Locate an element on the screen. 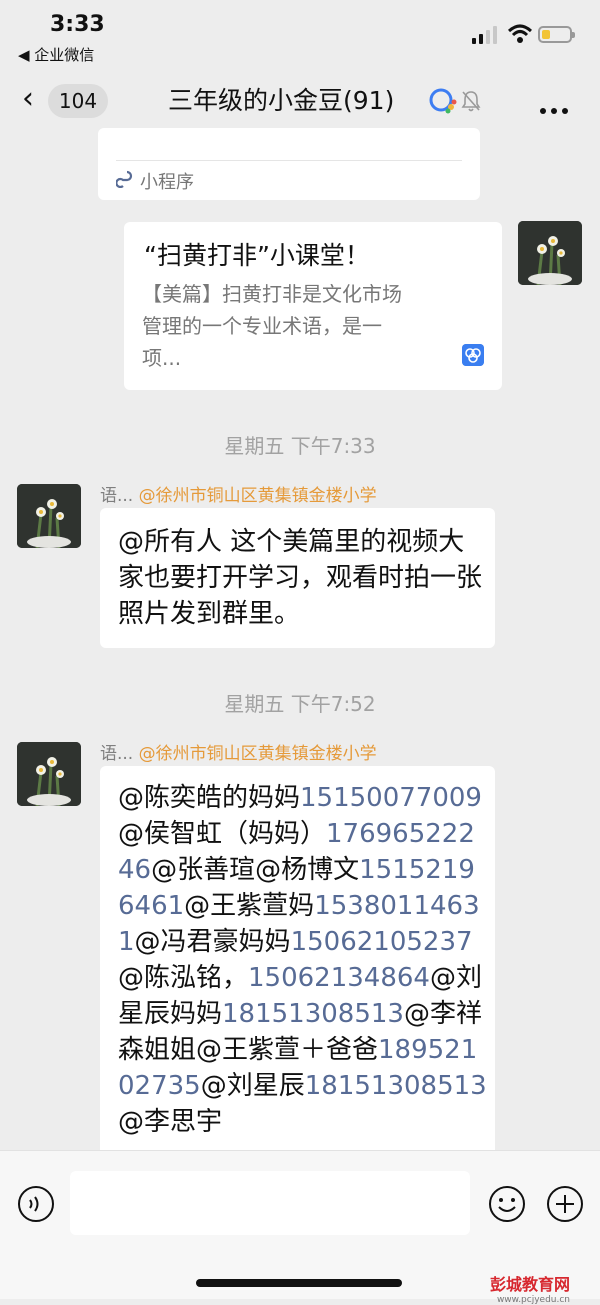  watermark-logo: 彭城教育网 www.pcjyedu.cn is located at coordinates (530, 1288).